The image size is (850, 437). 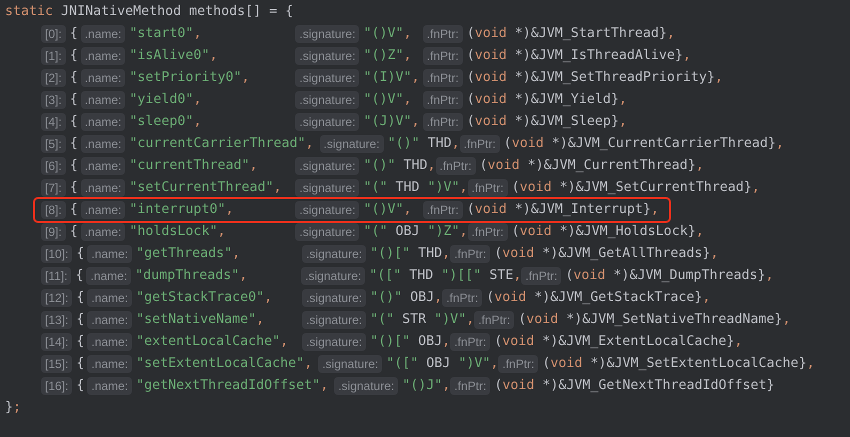 I want to click on function-pointer: (void *)&JVM_GetAllThreads},, so click(x=606, y=254).